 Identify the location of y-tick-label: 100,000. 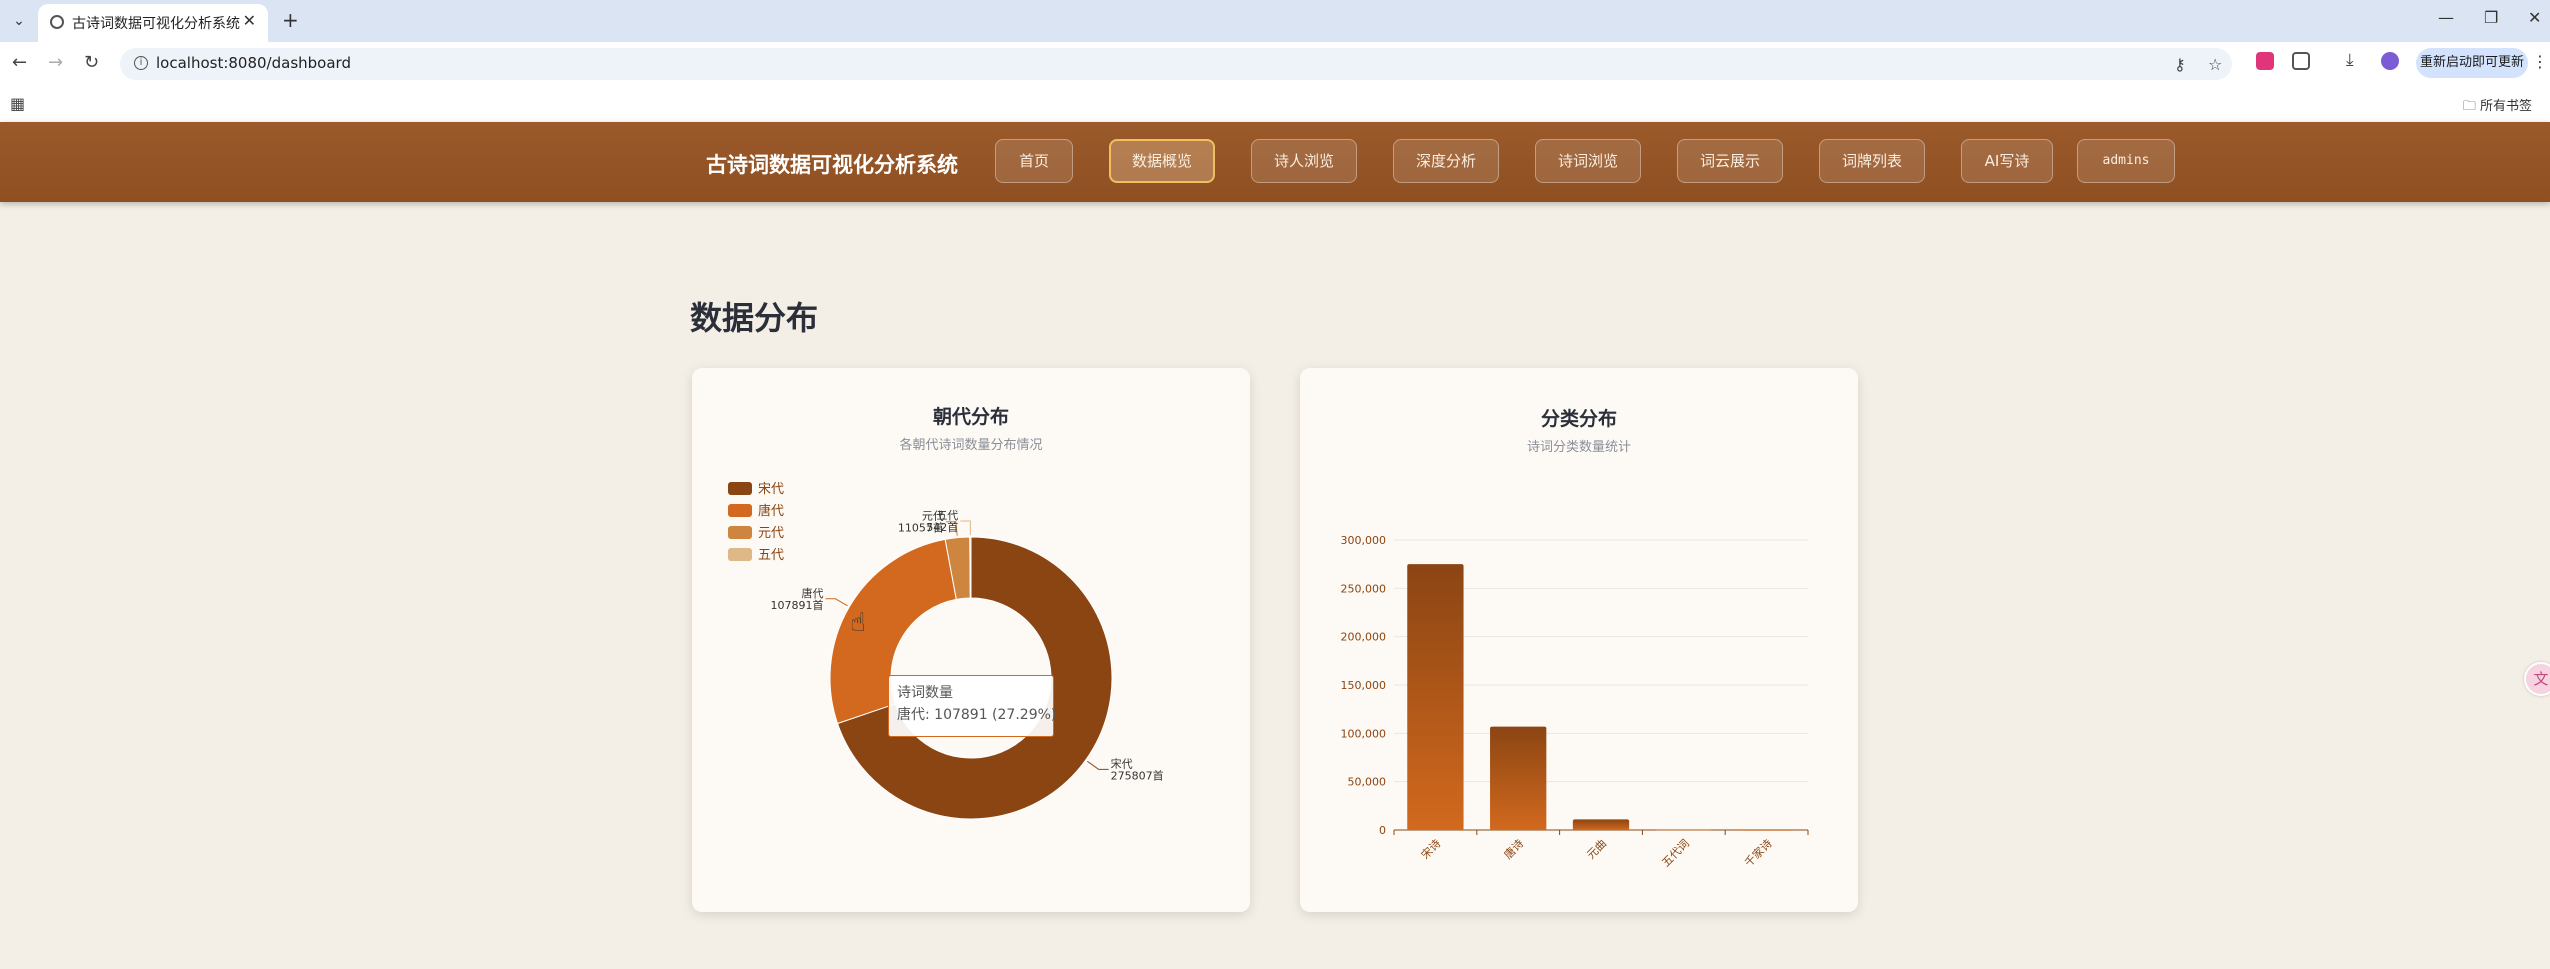
(1364, 733).